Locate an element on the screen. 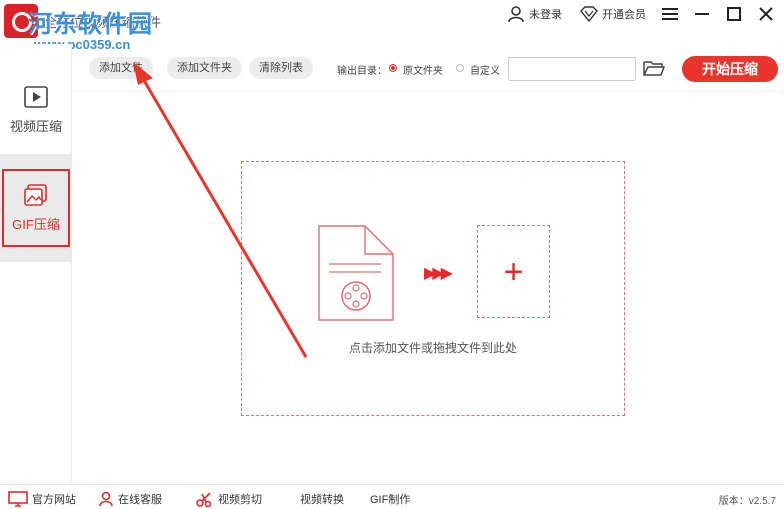 The width and height of the screenshot is (784, 509). menu-icon is located at coordinates (670, 14).